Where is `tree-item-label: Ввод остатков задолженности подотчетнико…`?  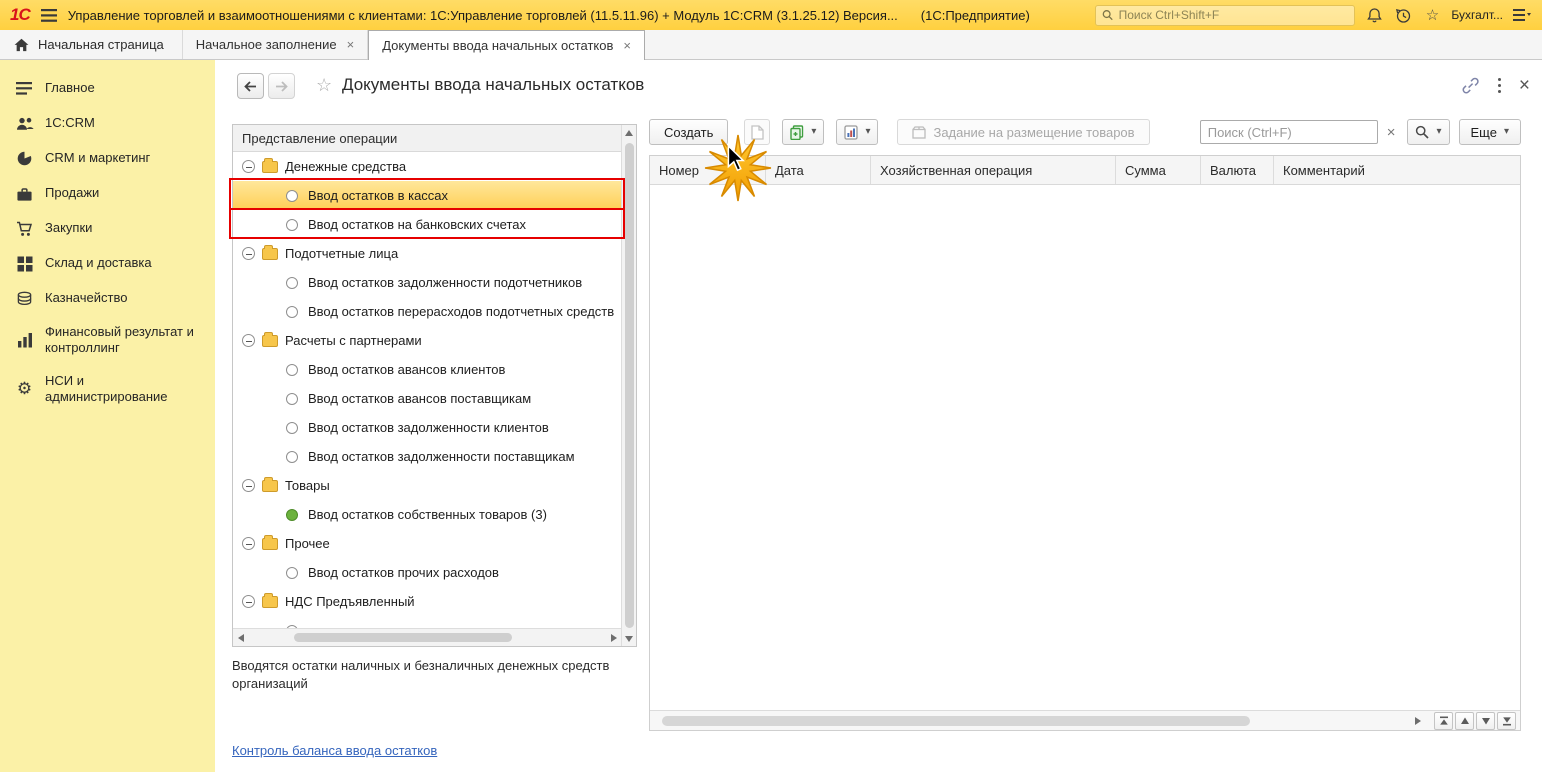
tree-item-label: Ввод остатков задолженности подотчетнико… is located at coordinates (445, 282).